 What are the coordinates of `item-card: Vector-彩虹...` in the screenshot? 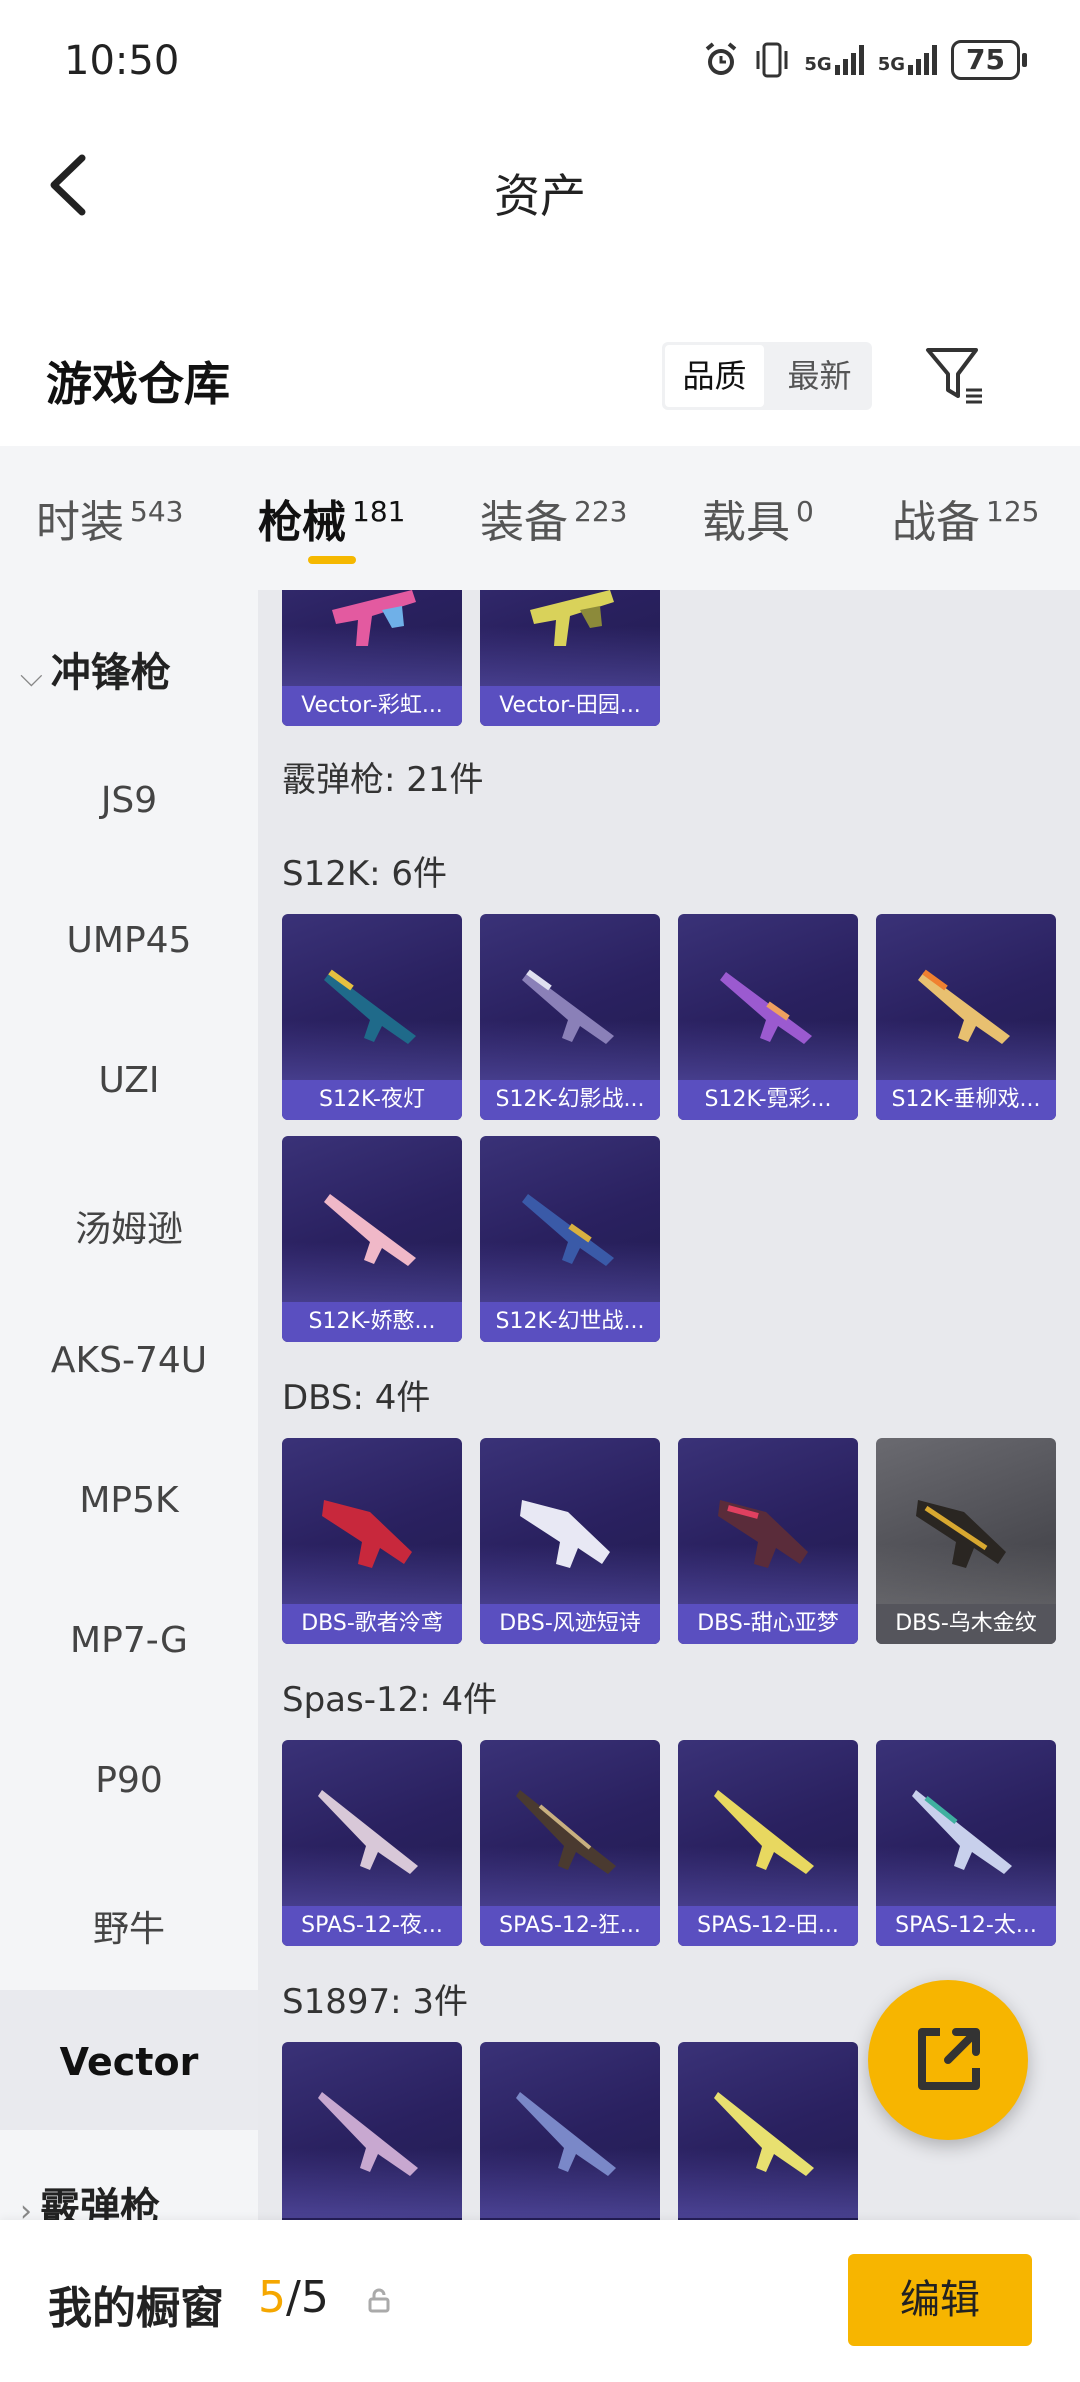 It's located at (372, 658).